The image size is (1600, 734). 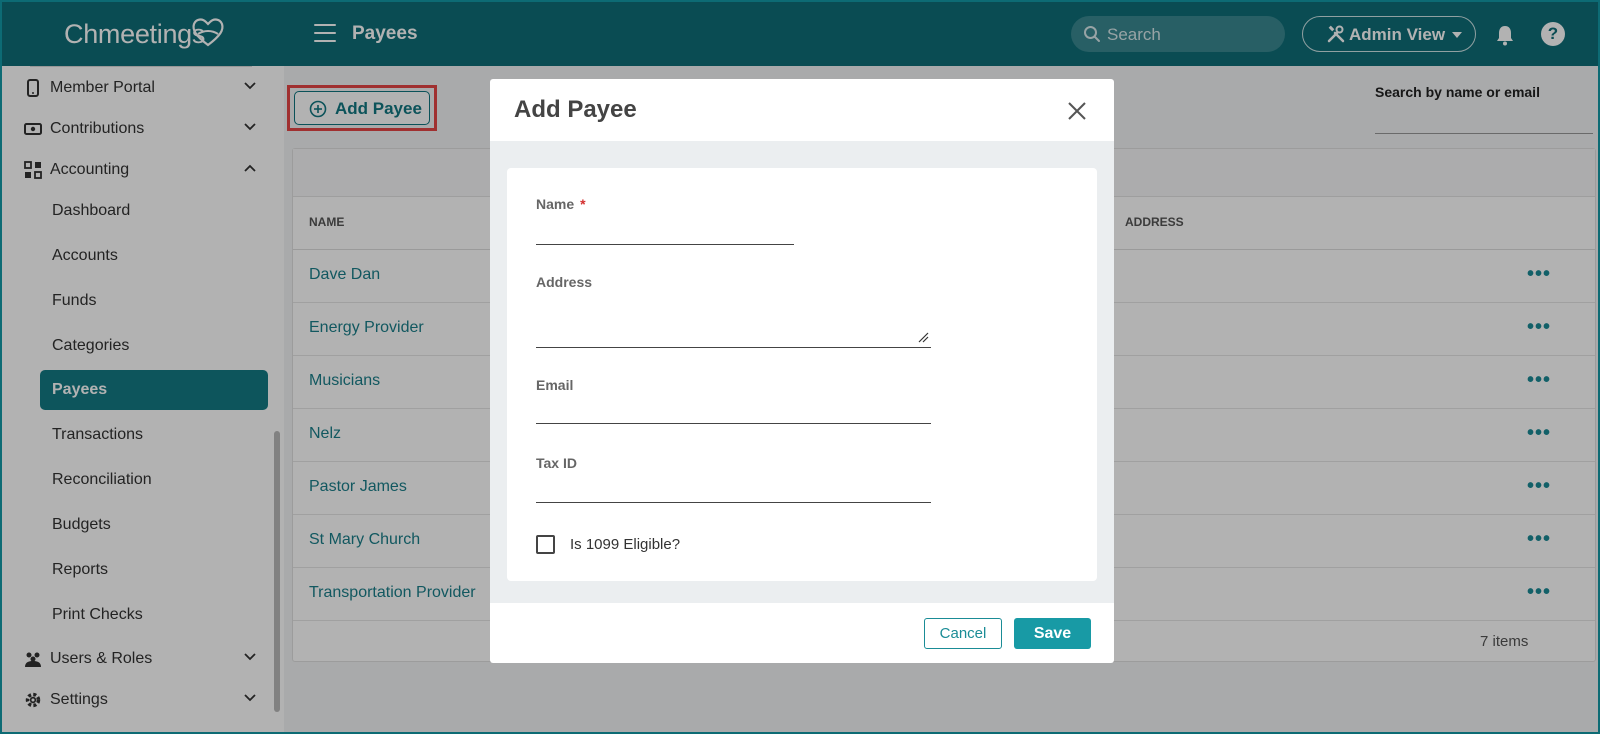 I want to click on tax-id-field, so click(x=733, y=490).